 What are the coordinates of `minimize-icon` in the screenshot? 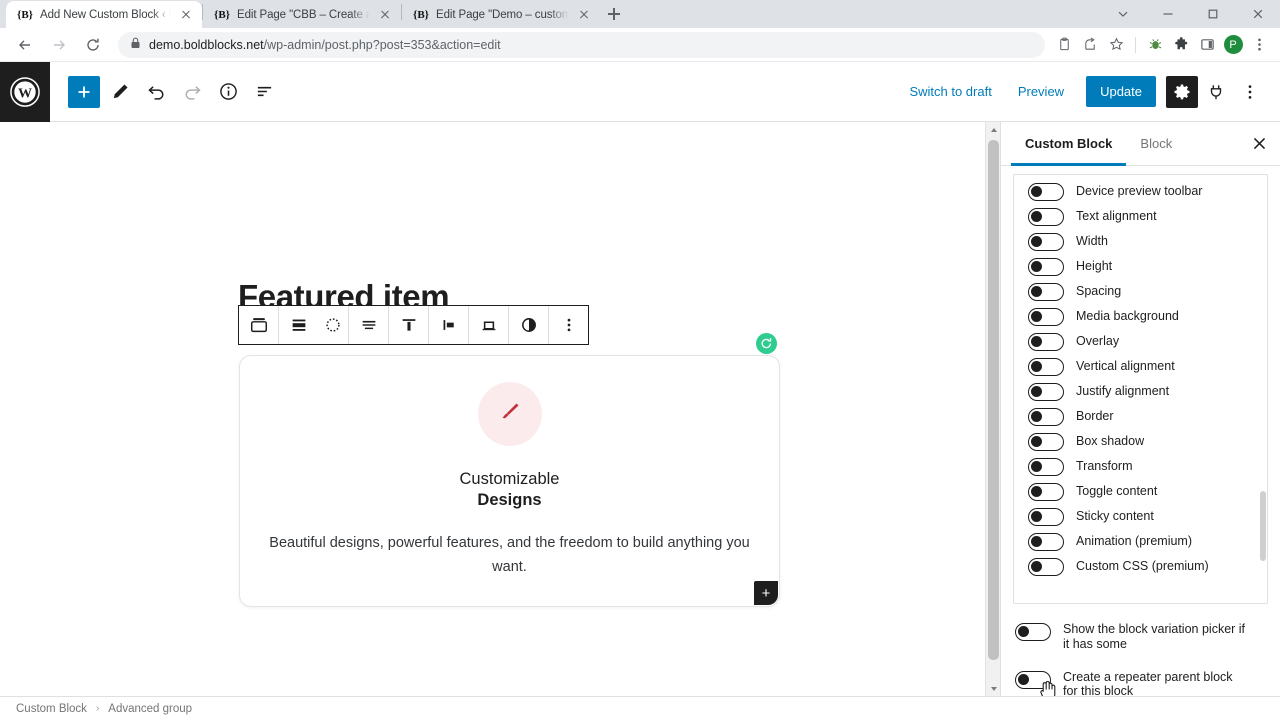 It's located at (1167, 14).